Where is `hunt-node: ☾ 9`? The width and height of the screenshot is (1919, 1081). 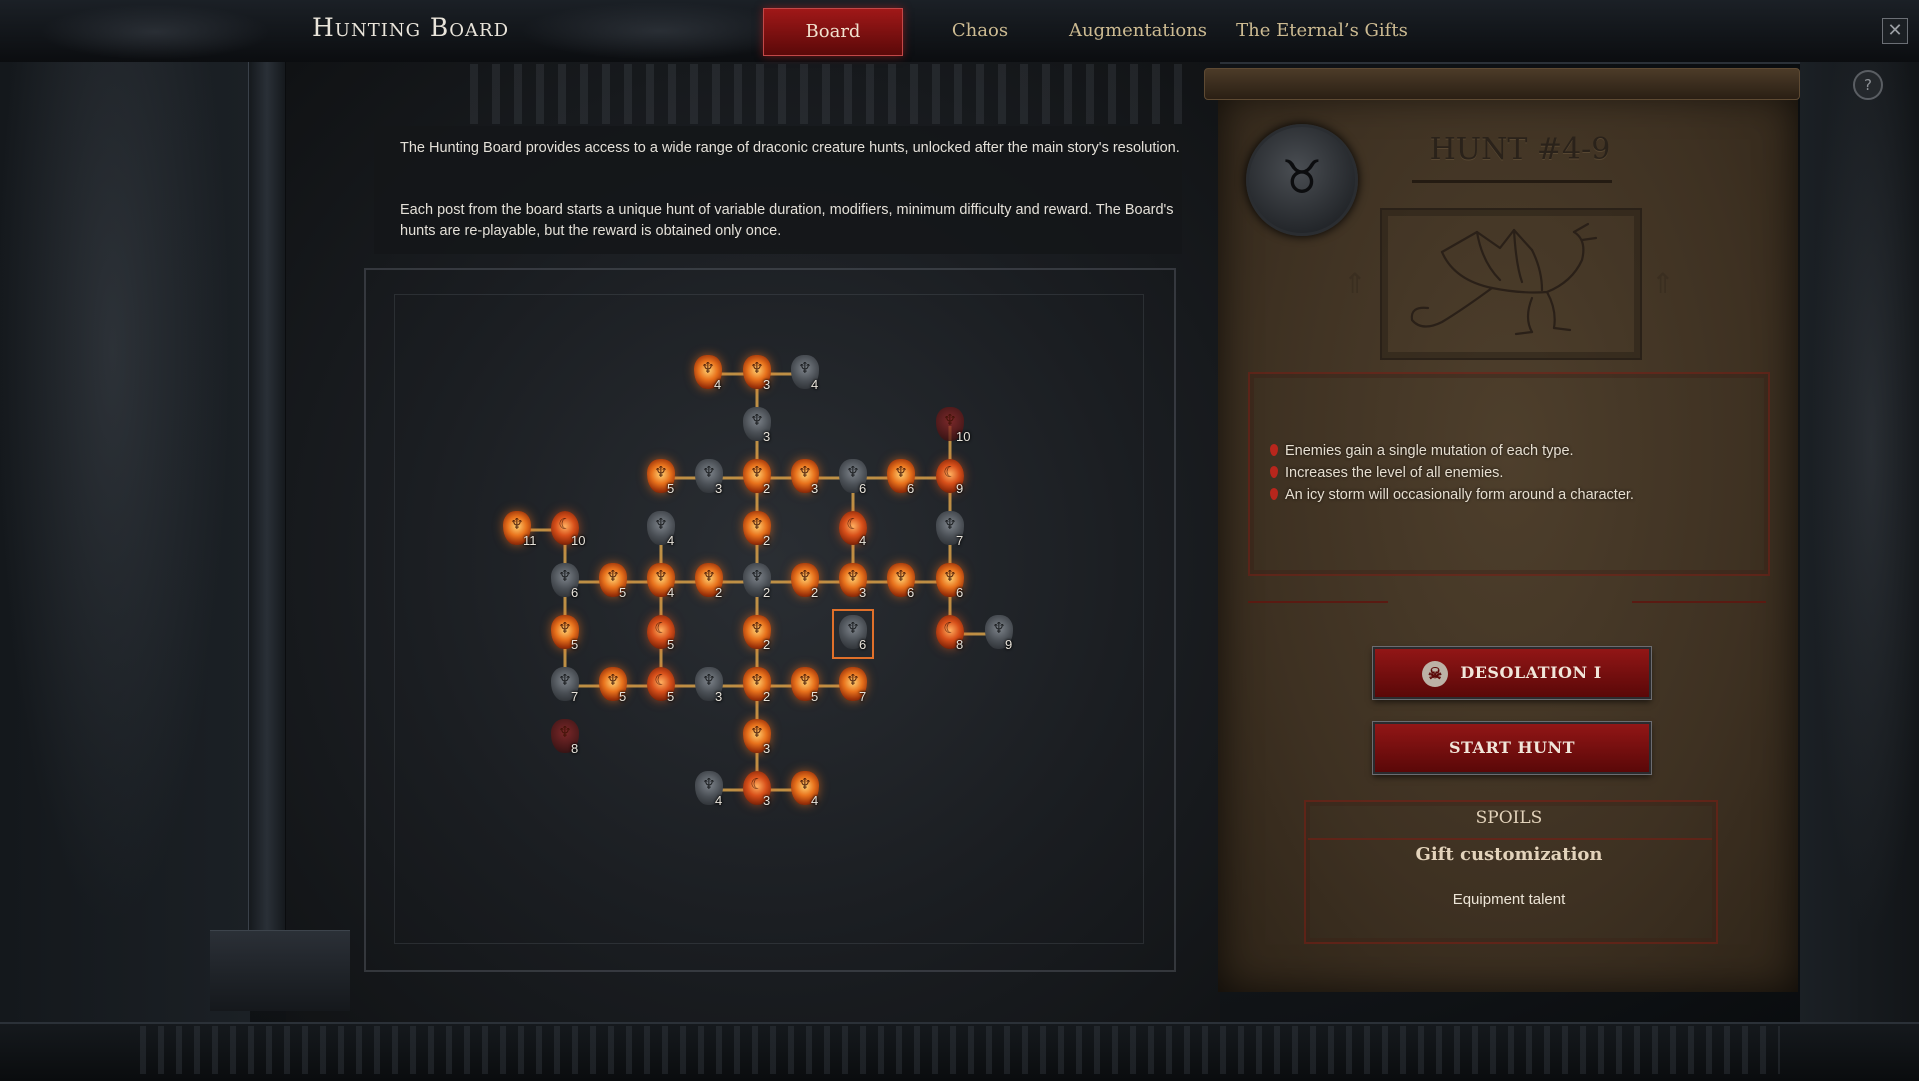
hunt-node: ☾ 9 is located at coordinates (950, 478).